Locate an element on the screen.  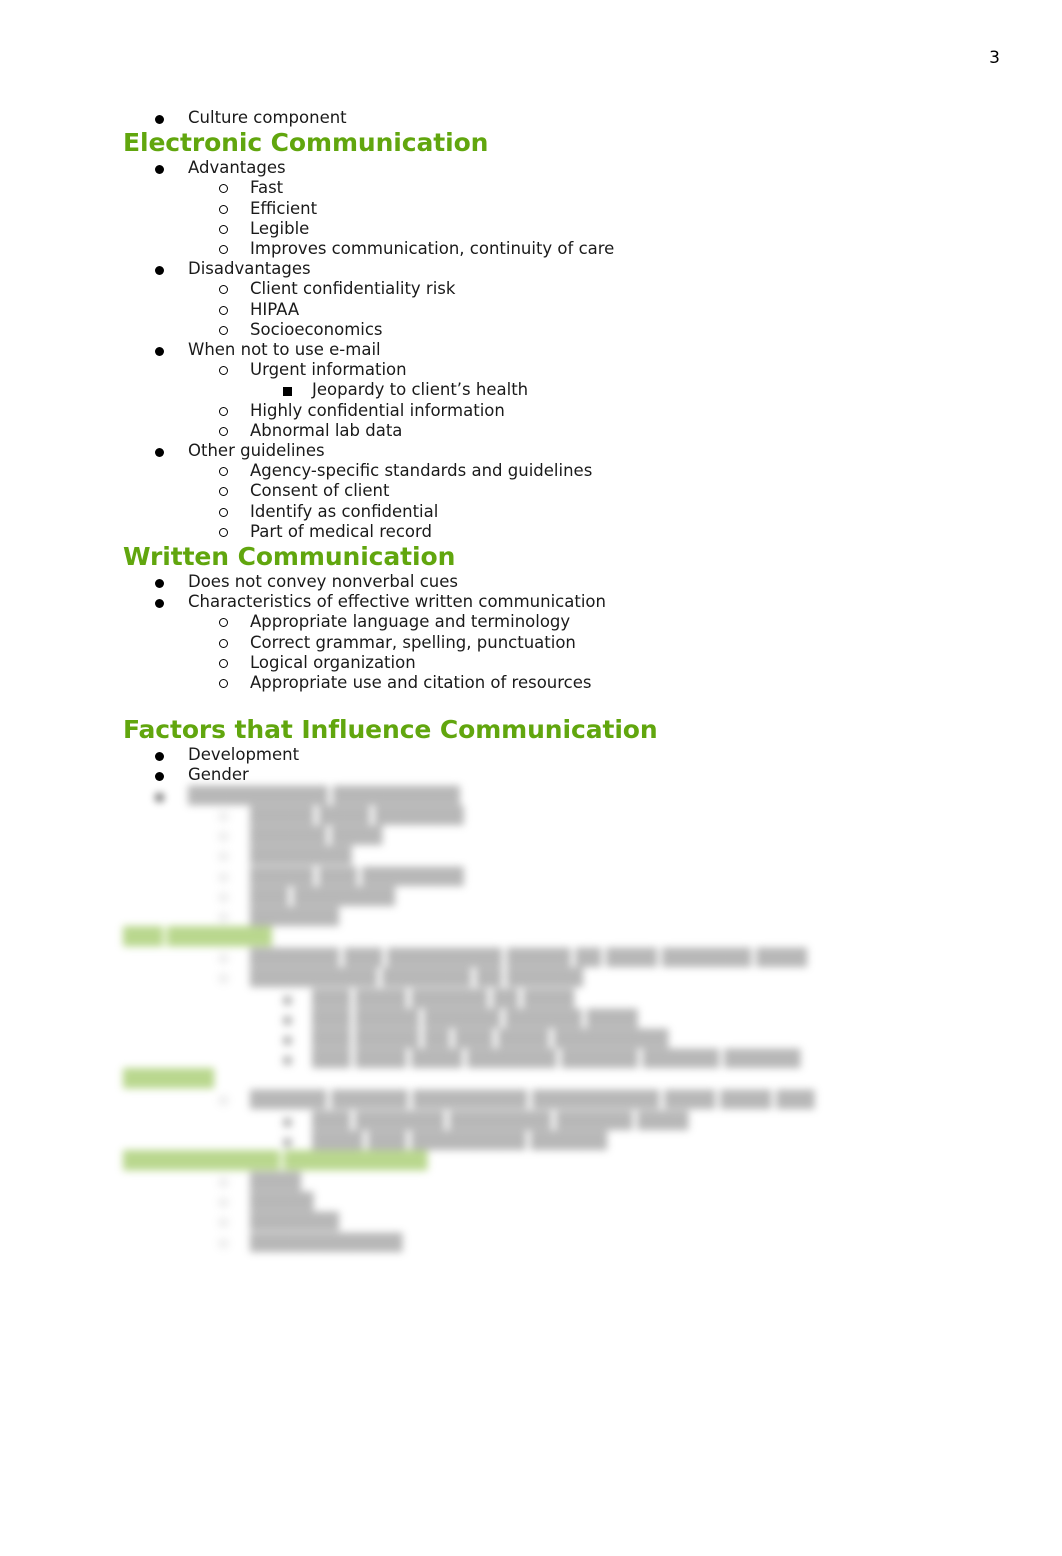
list-item: ███ ████ ██████ ██ ████ is located at coordinates (531, 999).